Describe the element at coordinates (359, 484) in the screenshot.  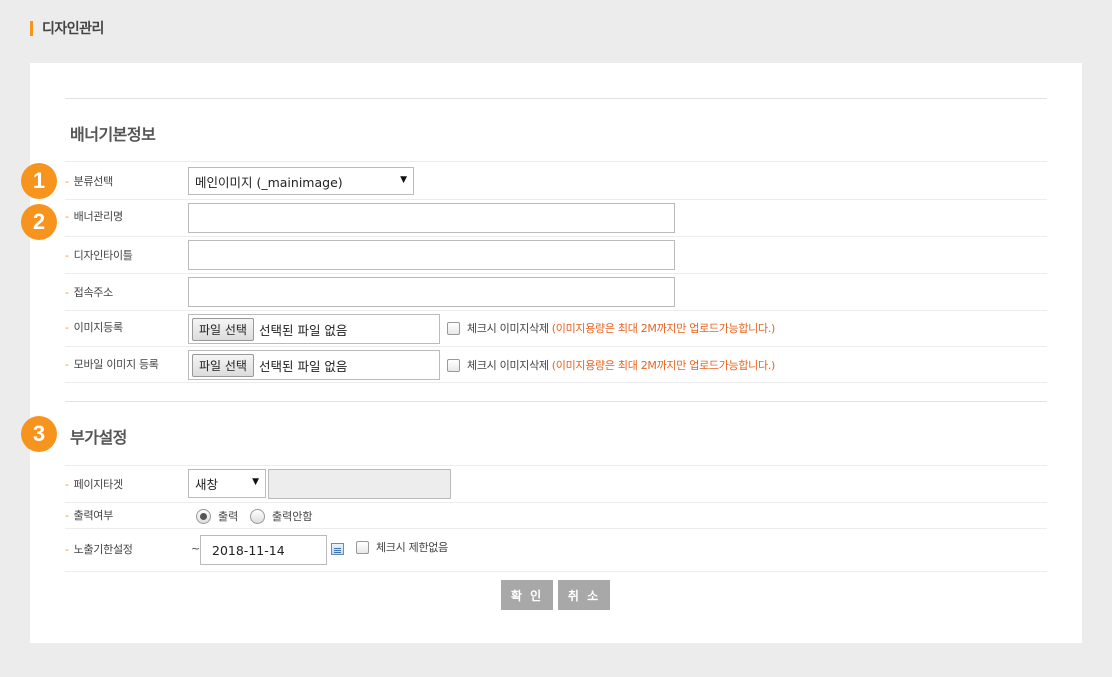
I see `page-target-input-disabled` at that location.